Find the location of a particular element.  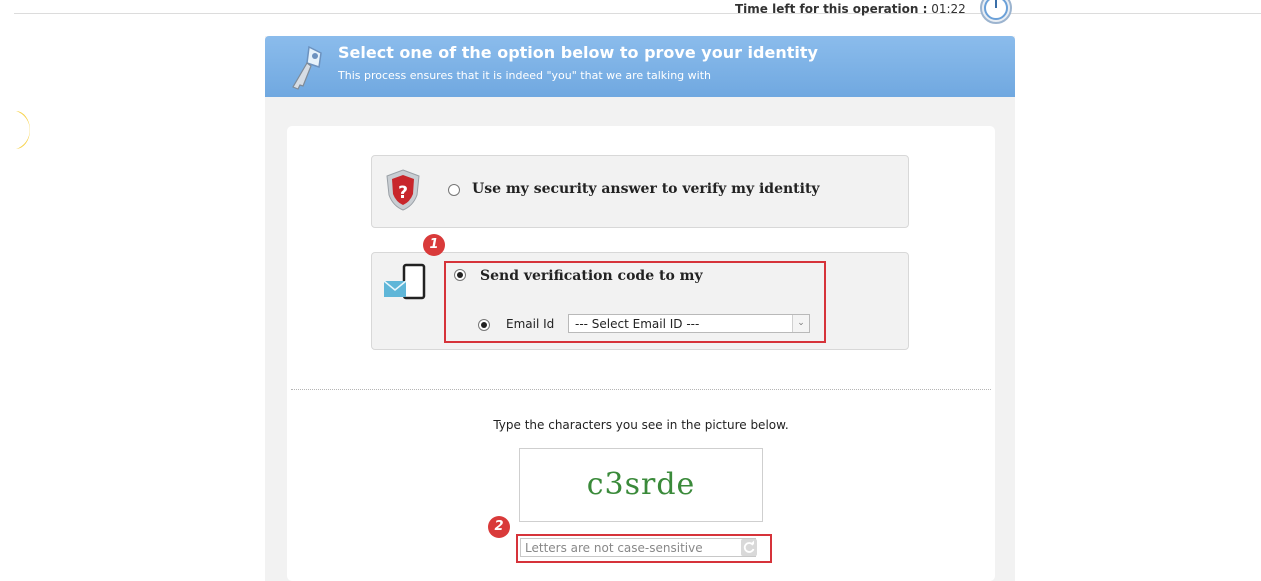

refresh-icon is located at coordinates (749, 546).